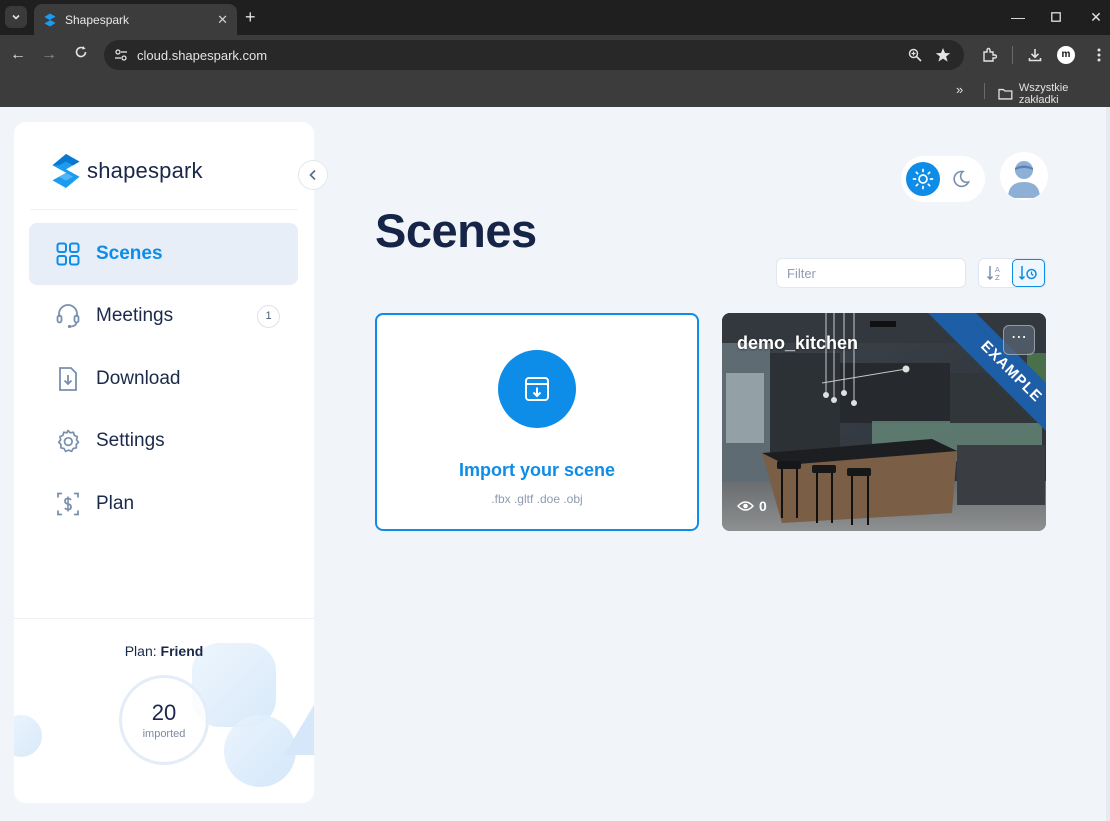 This screenshot has width=1110, height=821. Describe the element at coordinates (915, 55) in the screenshot. I see `zoom-icon` at that location.